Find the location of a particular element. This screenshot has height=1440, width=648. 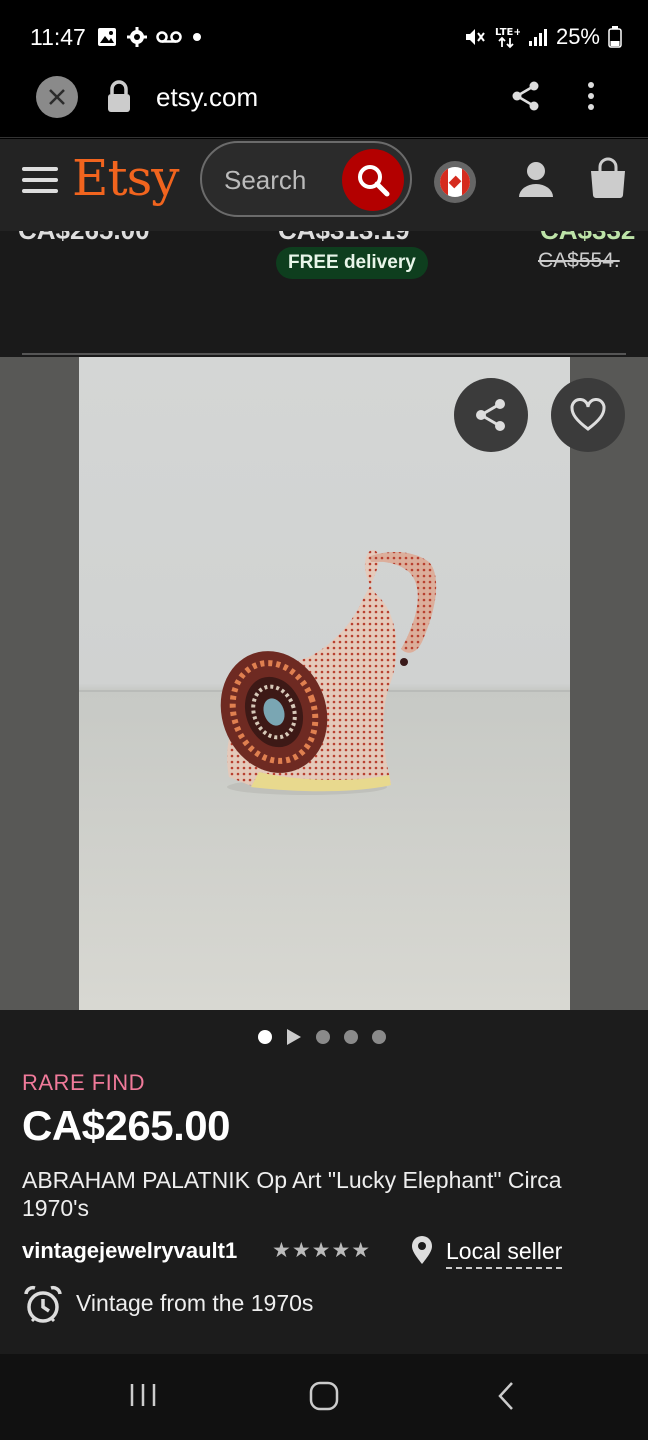

close-icon is located at coordinates (57, 97).